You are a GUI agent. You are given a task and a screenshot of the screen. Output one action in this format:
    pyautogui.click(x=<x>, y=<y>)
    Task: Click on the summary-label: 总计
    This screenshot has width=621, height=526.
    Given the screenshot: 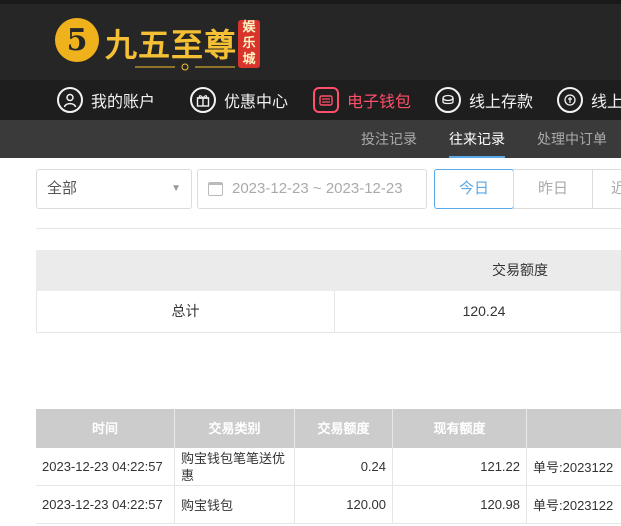 What is the action you would take?
    pyautogui.click(x=186, y=311)
    